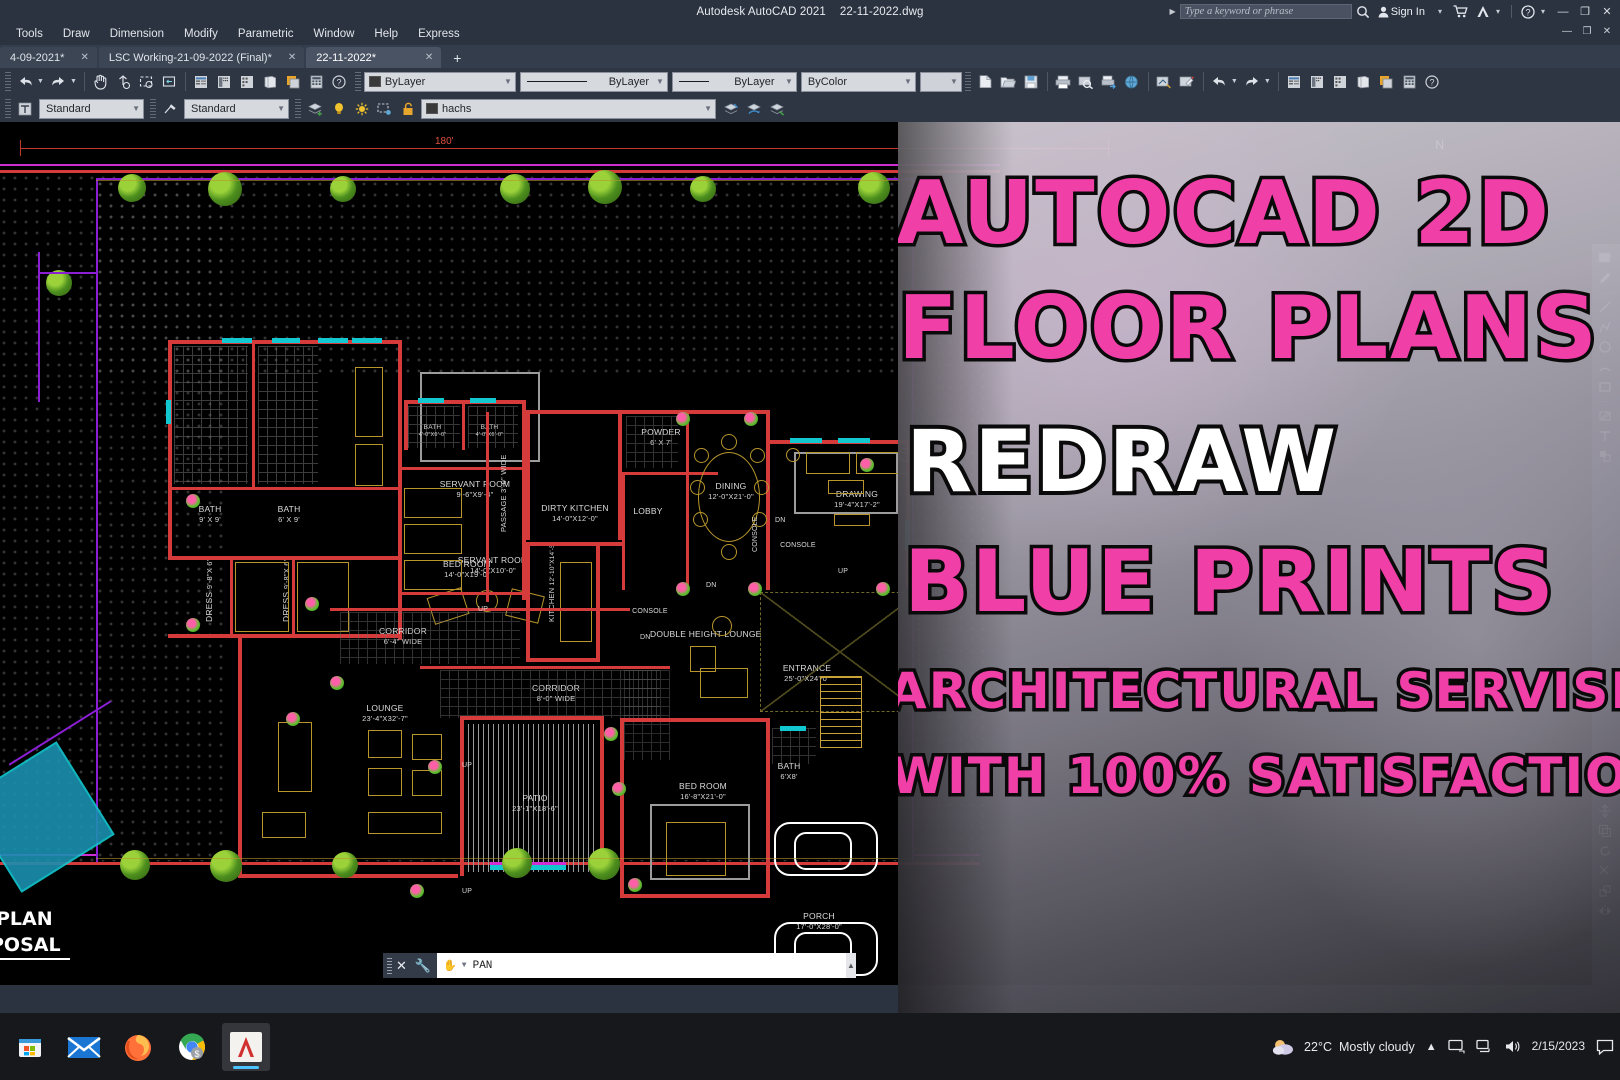  I want to click on autocad-icon, so click(246, 1046).